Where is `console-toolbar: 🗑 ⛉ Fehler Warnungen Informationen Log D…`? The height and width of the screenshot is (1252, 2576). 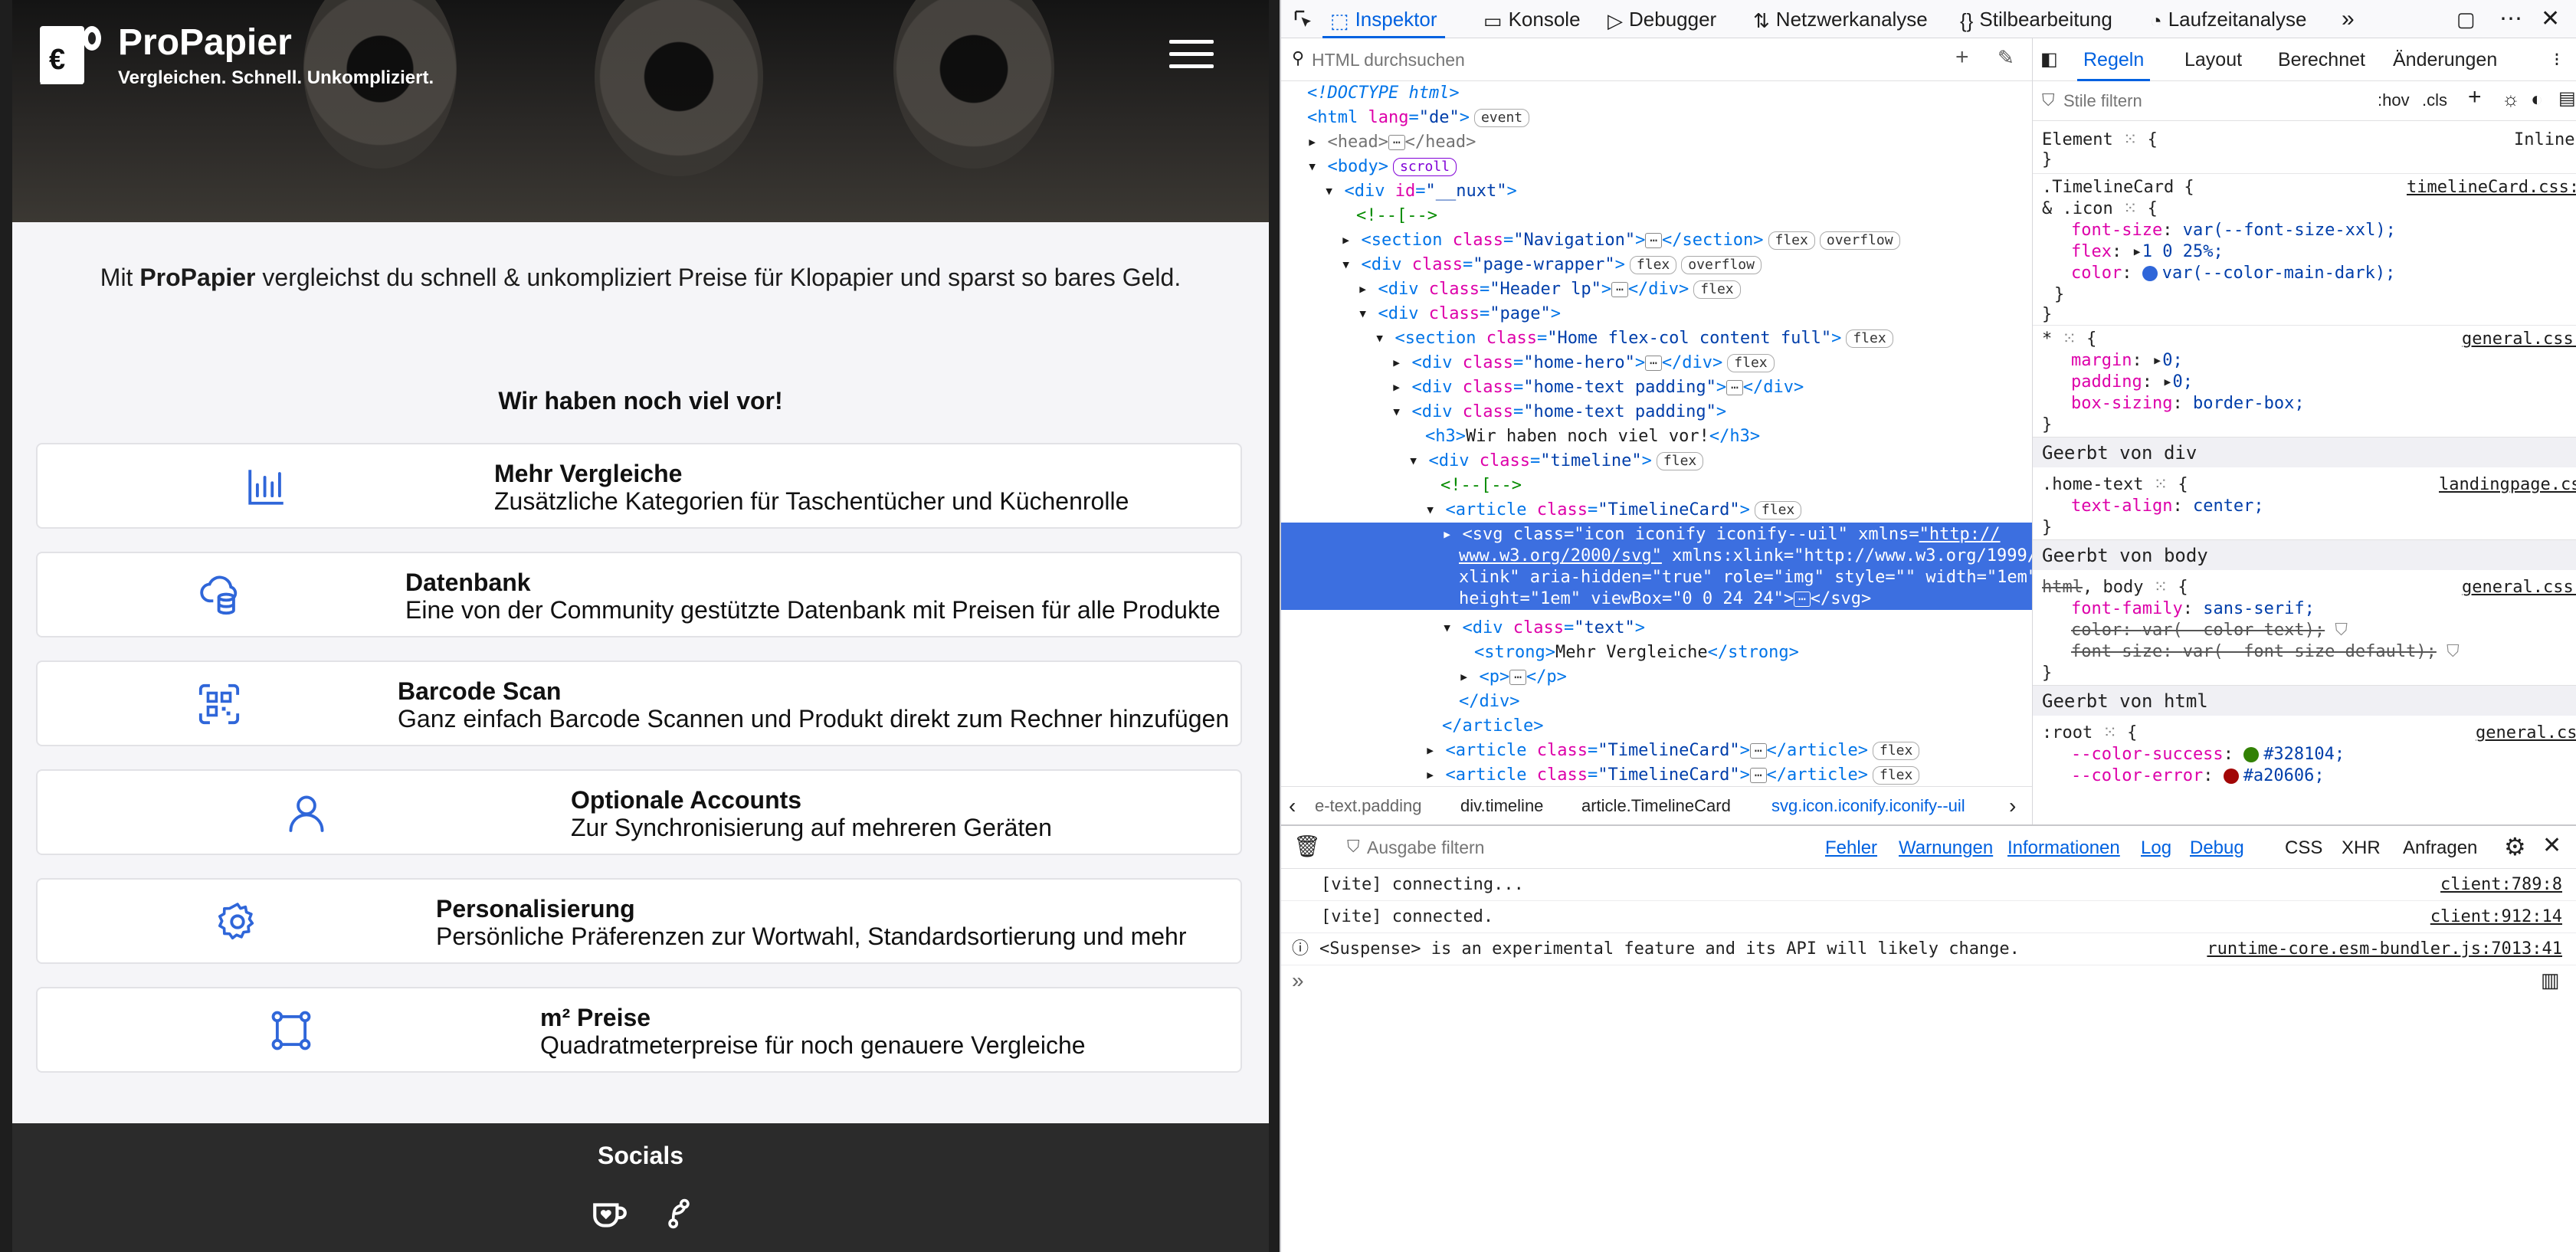 console-toolbar: 🗑 ⛉ Fehler Warnungen Informationen Log D… is located at coordinates (1929, 848).